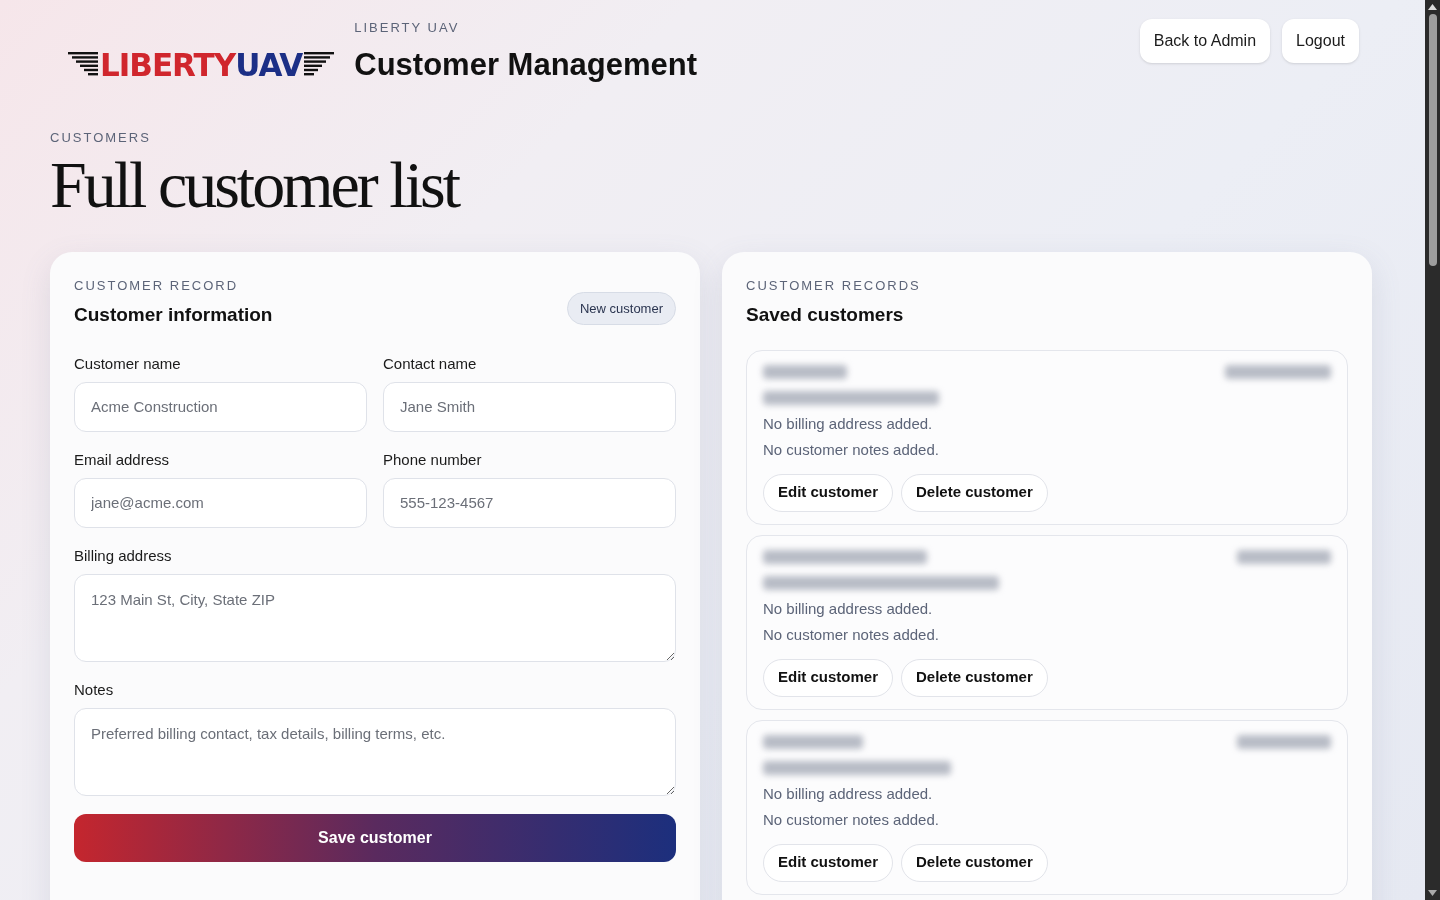  I want to click on scroll-down-icon, so click(1432, 893).